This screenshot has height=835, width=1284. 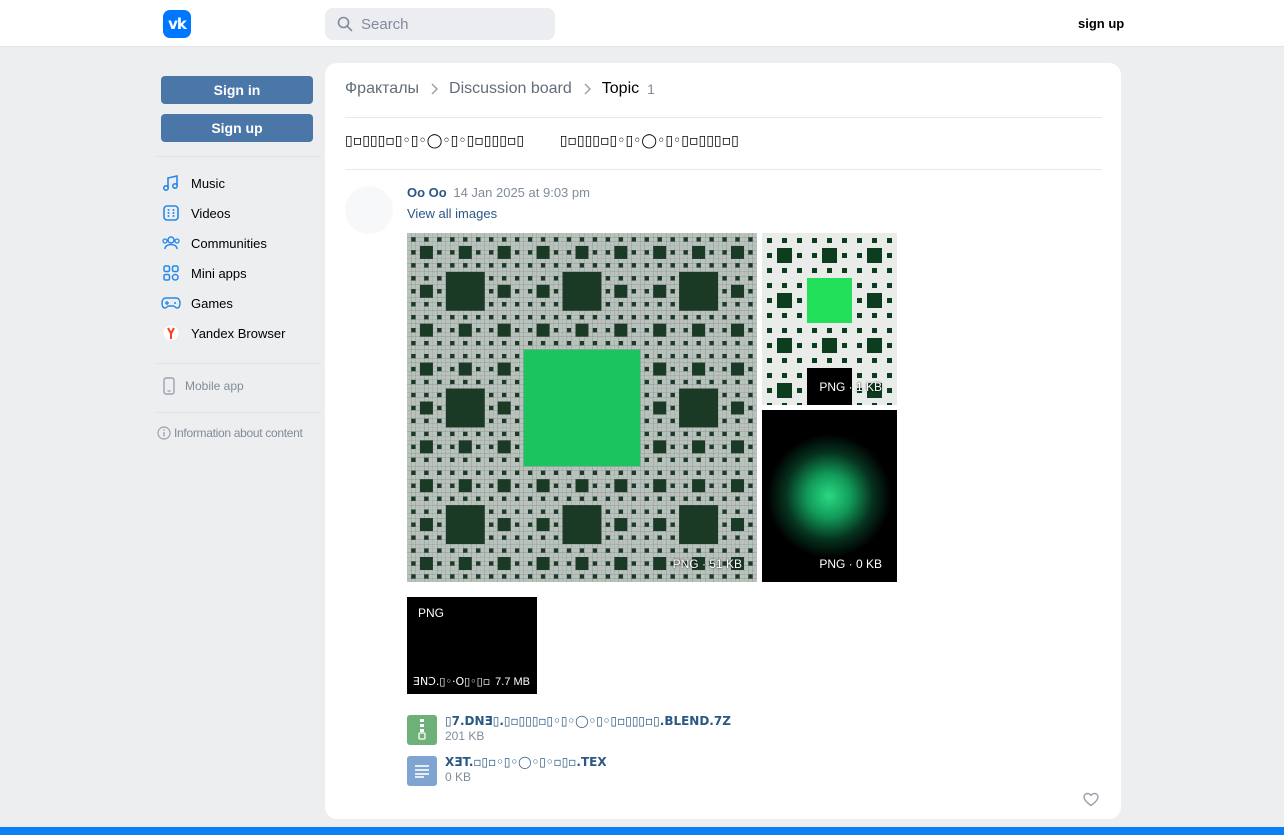 I want to click on mobile-app-label: Mobile app, so click(x=214, y=386).